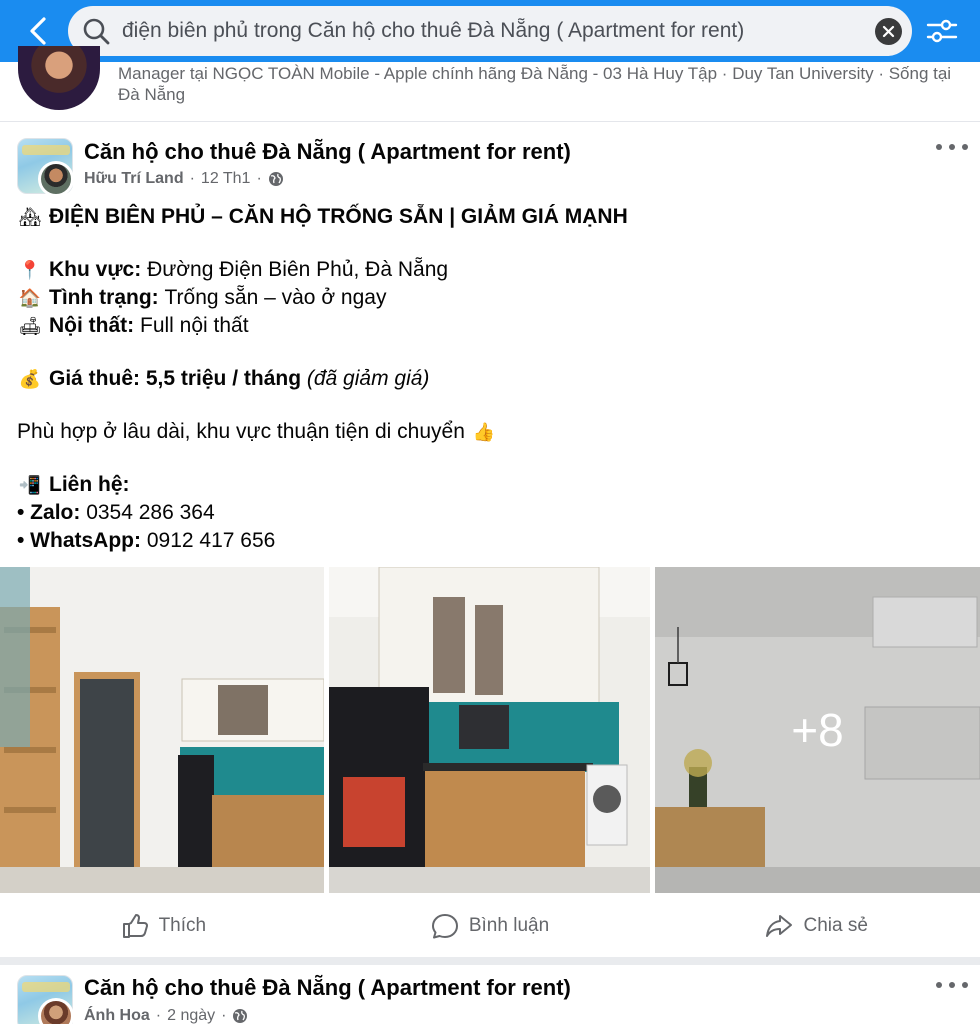 The width and height of the screenshot is (980, 1024). I want to click on whatsapp-number: 0912 417 656, so click(211, 541).